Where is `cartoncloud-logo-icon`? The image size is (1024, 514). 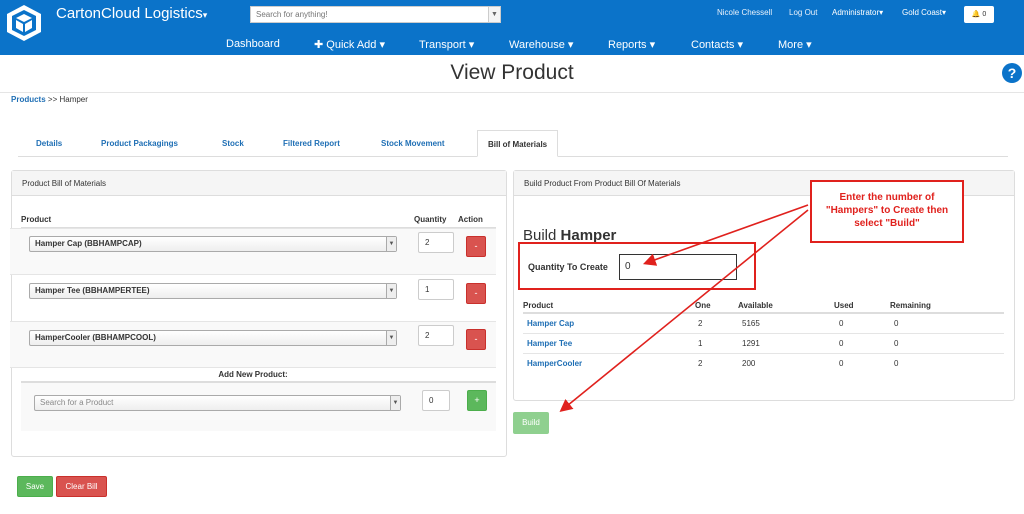
cartoncloud-logo-icon is located at coordinates (24, 23).